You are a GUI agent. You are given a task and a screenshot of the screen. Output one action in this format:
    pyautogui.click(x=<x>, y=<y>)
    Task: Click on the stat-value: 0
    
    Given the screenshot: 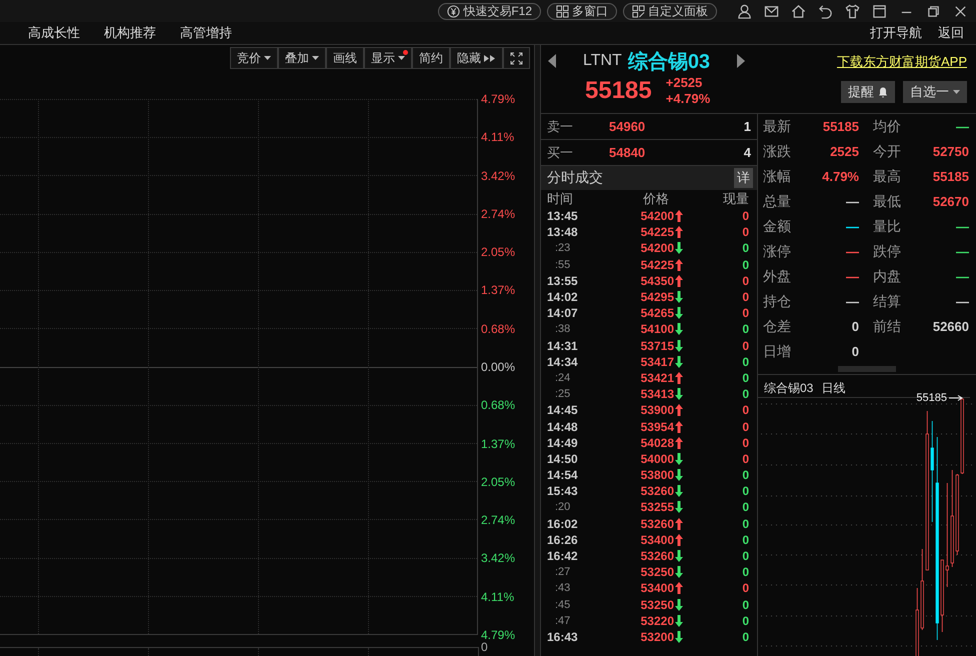 What is the action you would take?
    pyautogui.click(x=855, y=326)
    